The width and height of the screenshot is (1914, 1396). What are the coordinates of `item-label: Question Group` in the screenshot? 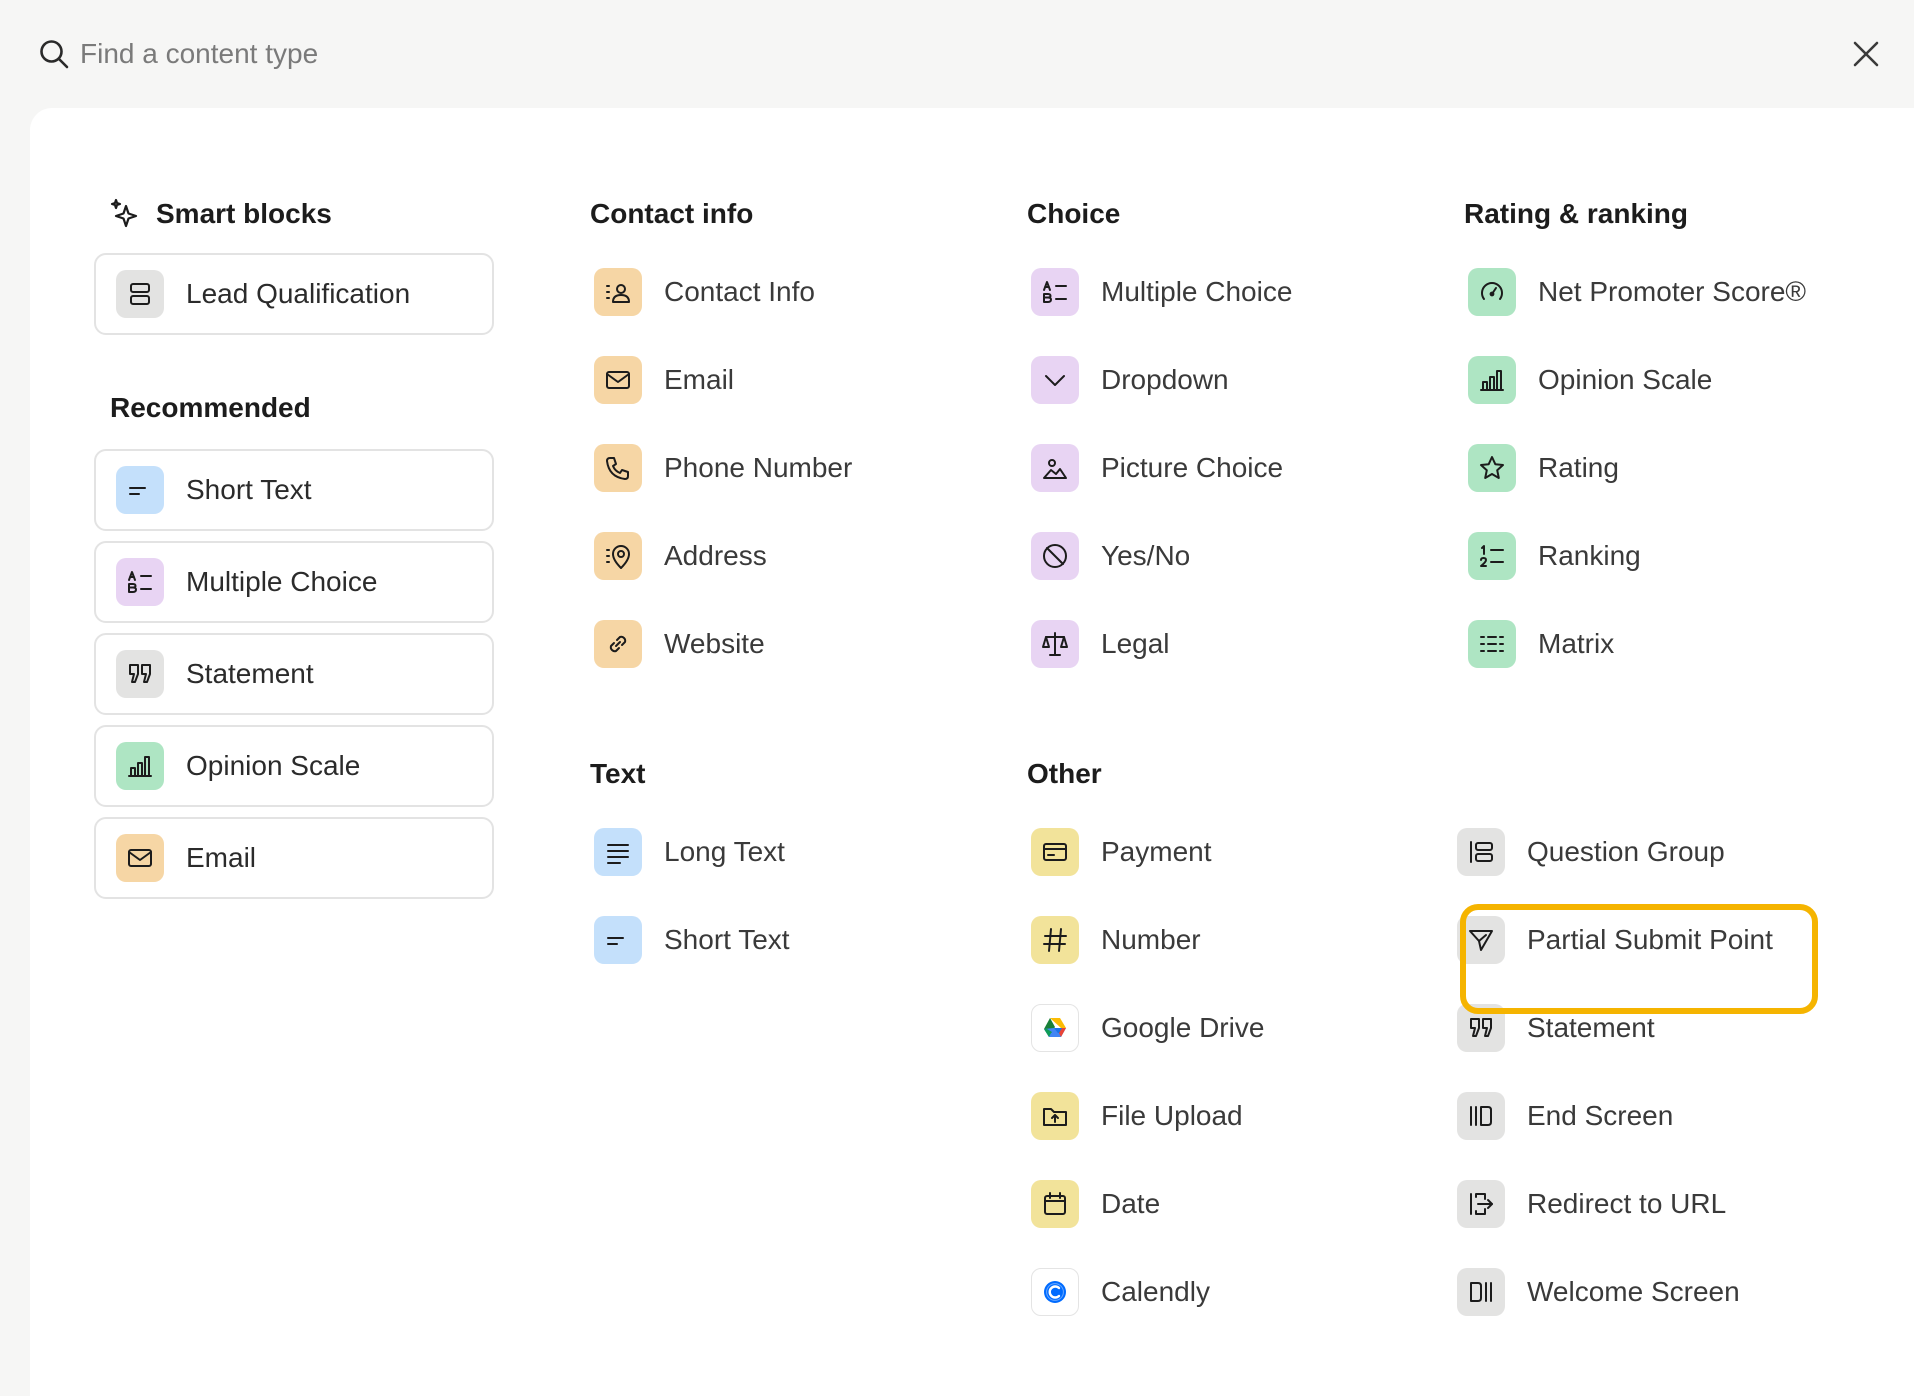 It's located at (1626, 851).